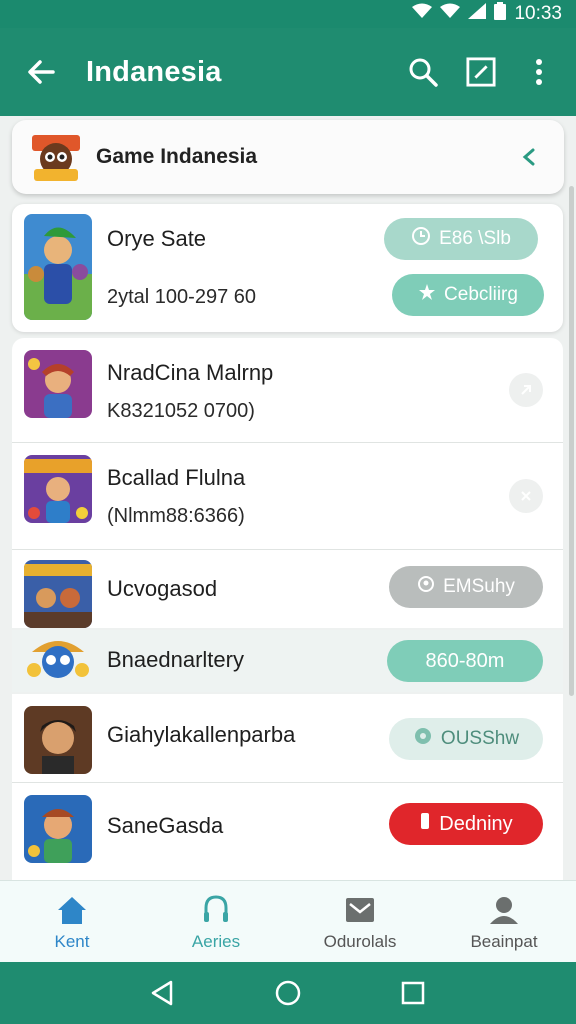 The height and width of the screenshot is (1024, 576). Describe the element at coordinates (526, 390) in the screenshot. I see `arrow-forward-icon` at that location.